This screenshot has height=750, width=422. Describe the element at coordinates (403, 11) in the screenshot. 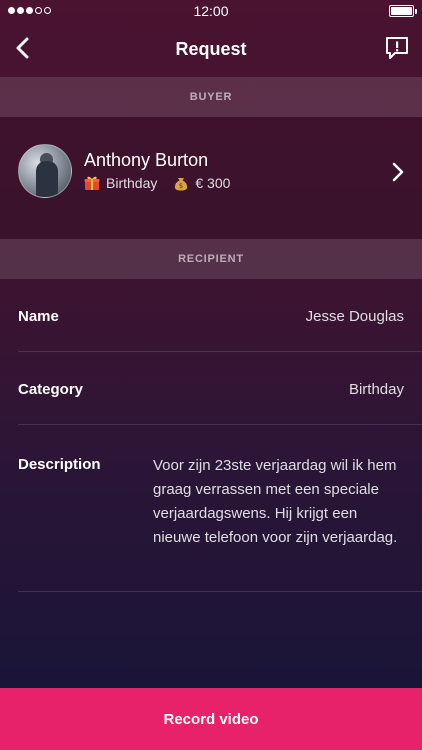

I see `battery-icon` at that location.